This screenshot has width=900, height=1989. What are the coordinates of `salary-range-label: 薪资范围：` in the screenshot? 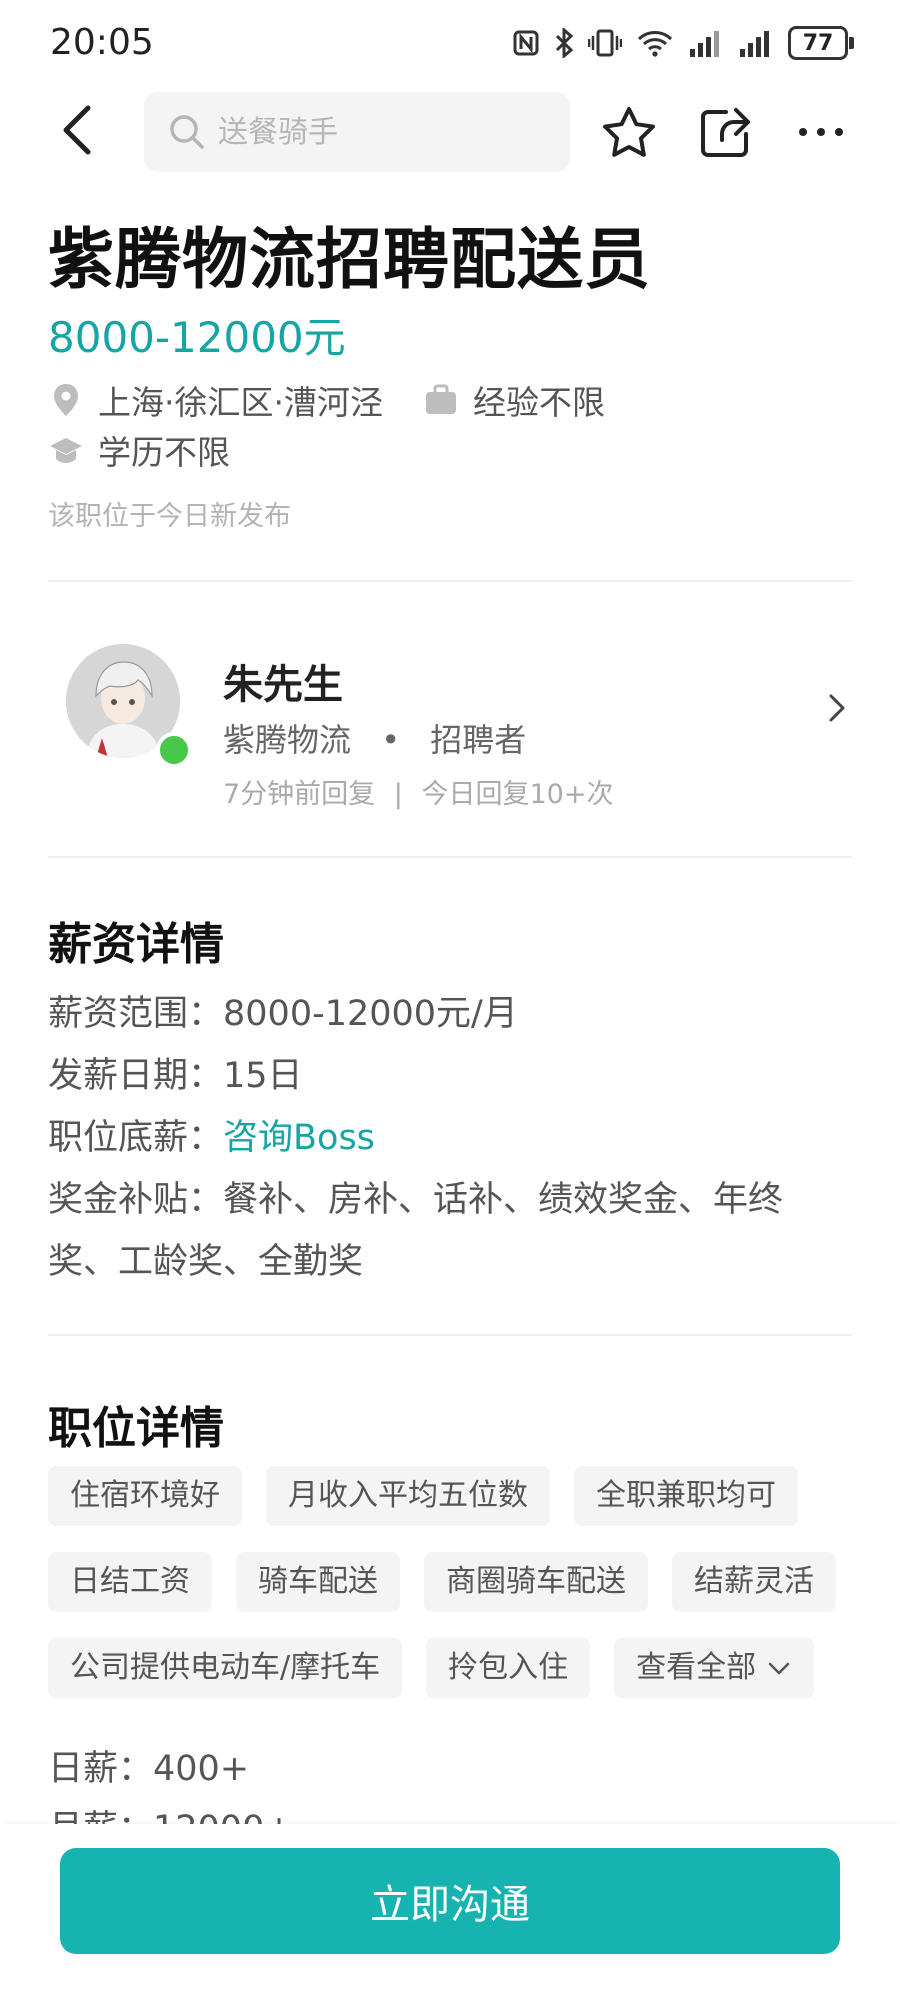 It's located at (136, 1014).